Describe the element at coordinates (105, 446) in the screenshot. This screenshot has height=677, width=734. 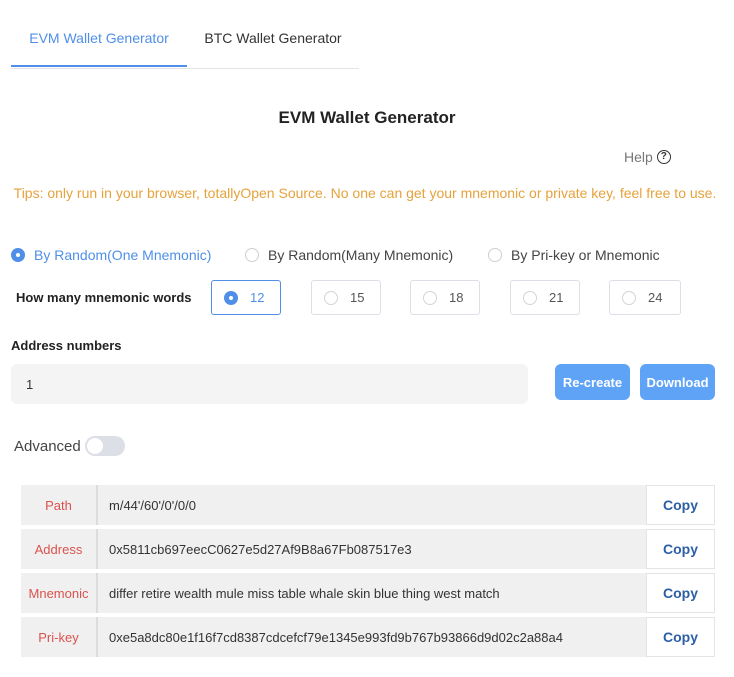
I see `advanced-toggle` at that location.